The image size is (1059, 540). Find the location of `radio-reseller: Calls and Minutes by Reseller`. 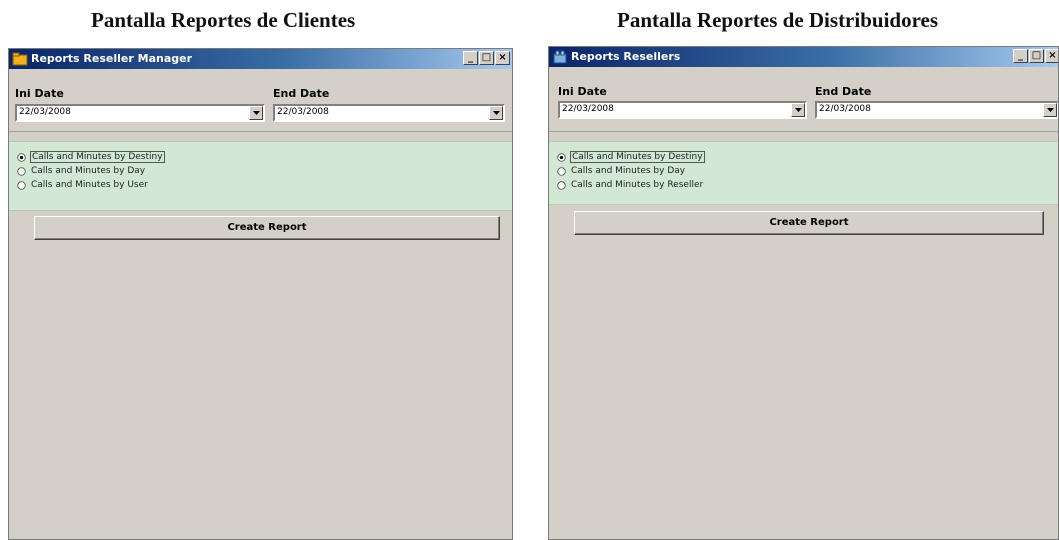

radio-reseller: Calls and Minutes by Reseller is located at coordinates (630, 185).